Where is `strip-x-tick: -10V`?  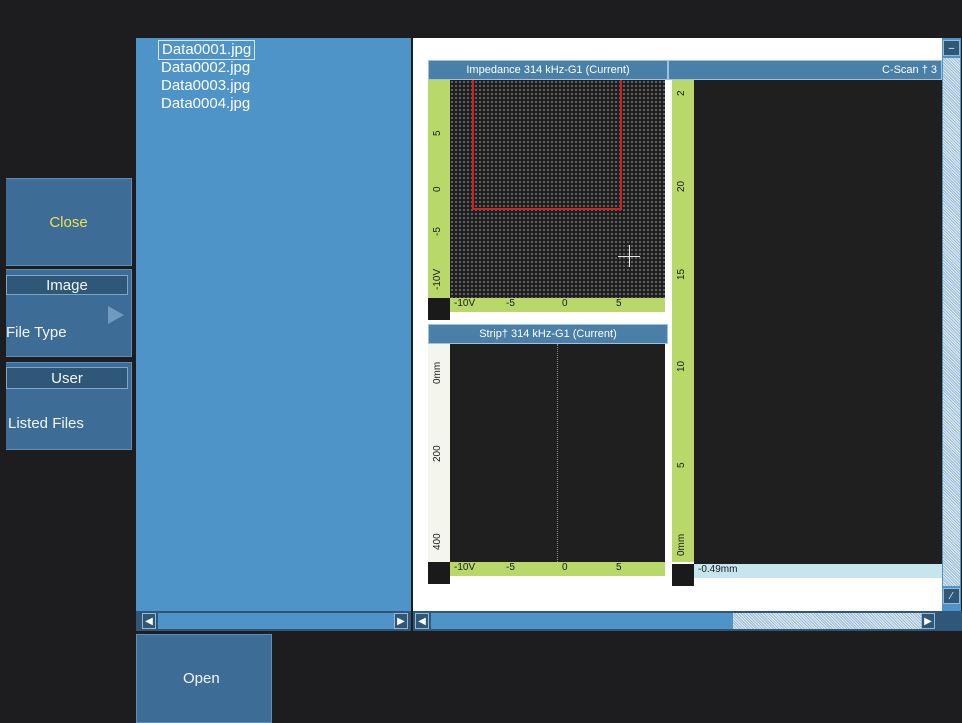 strip-x-tick: -10V is located at coordinates (465, 567).